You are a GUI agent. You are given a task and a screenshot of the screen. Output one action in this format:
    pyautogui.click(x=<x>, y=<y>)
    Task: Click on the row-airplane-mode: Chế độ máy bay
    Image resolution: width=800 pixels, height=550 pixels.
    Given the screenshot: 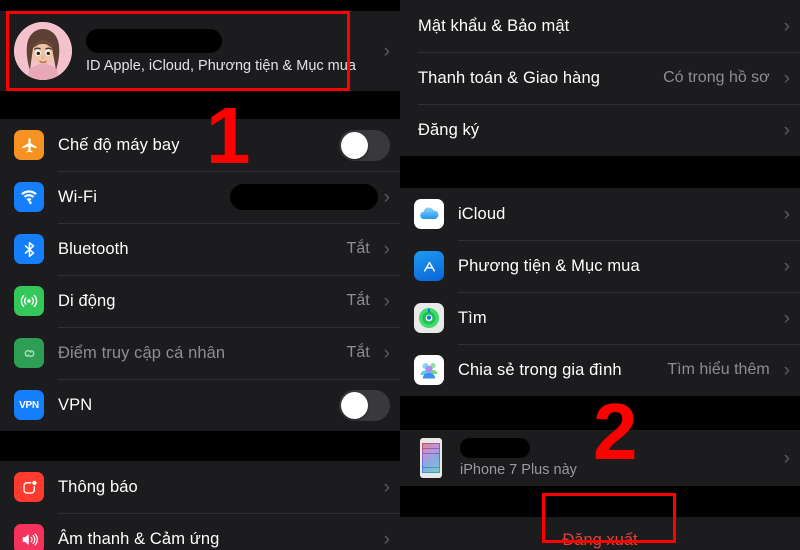 What is the action you would take?
    pyautogui.click(x=200, y=145)
    